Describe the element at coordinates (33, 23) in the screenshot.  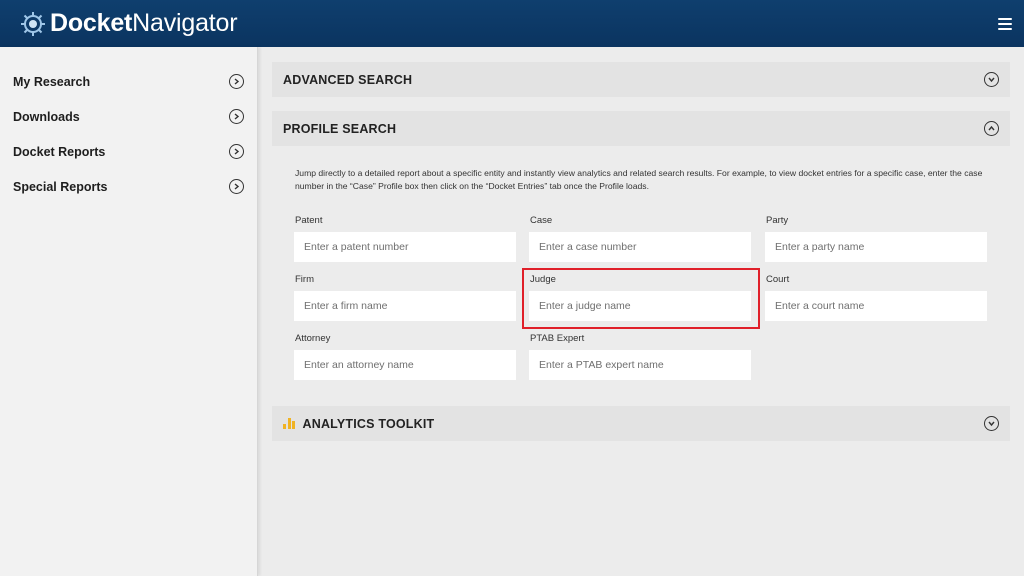
I see `compass-wheel-icon` at that location.